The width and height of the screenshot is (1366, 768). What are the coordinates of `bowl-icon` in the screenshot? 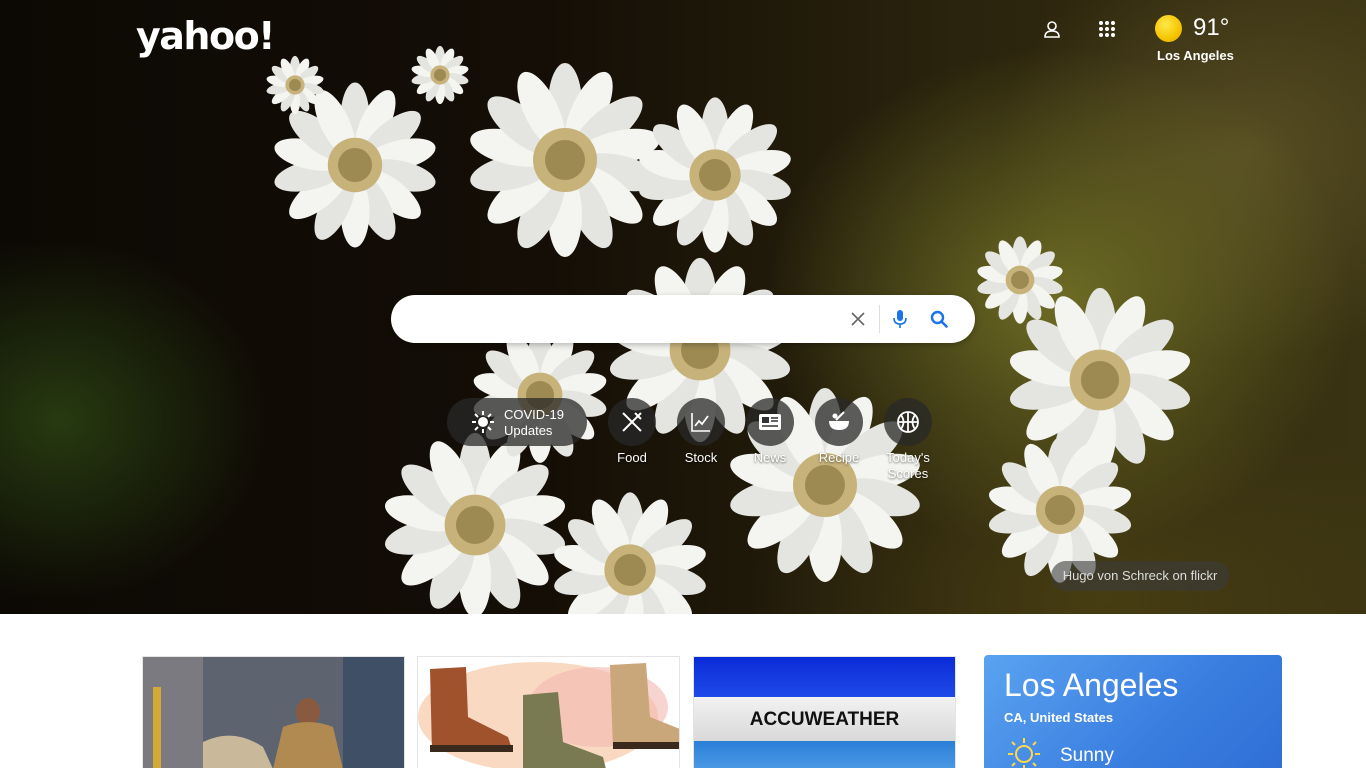 It's located at (839, 422).